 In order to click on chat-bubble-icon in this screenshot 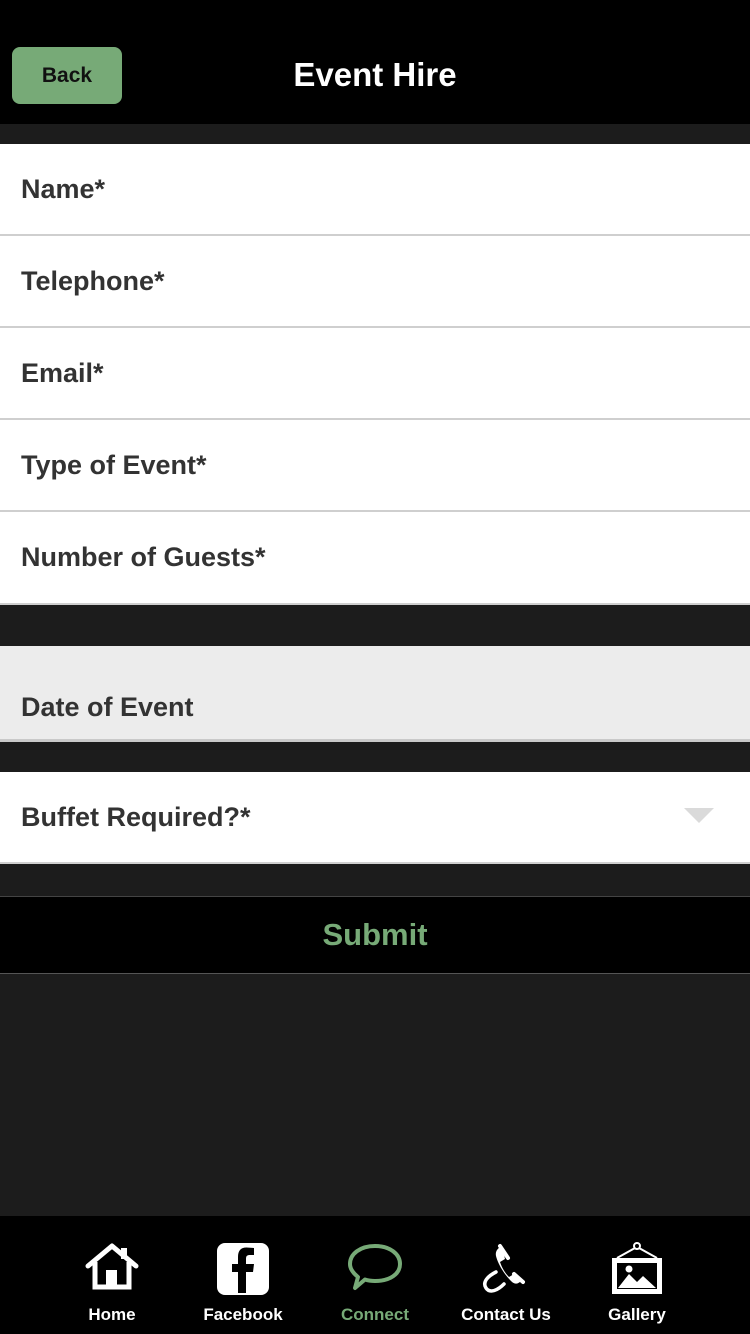, I will do `click(375, 1270)`.